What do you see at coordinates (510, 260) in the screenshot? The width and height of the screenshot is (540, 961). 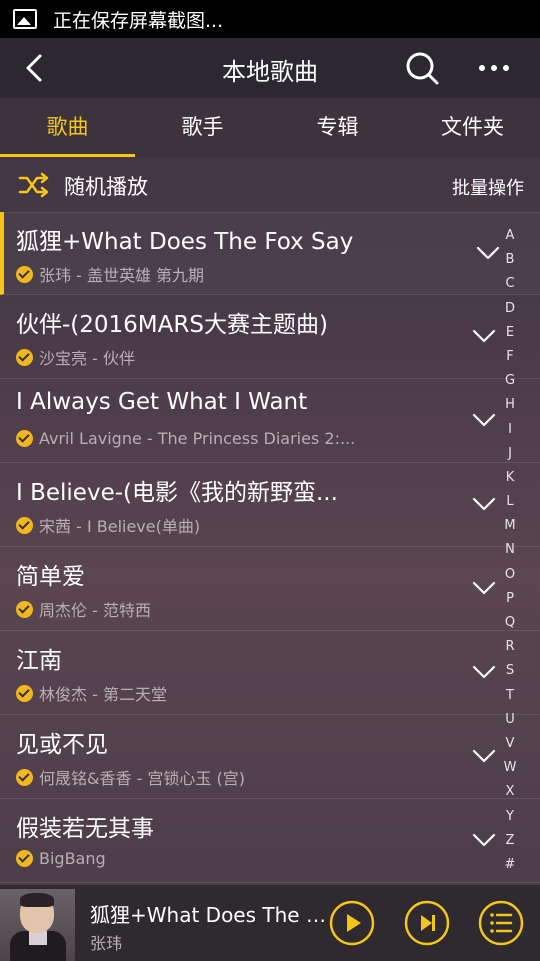 I see `alpha-index-letter: B` at bounding box center [510, 260].